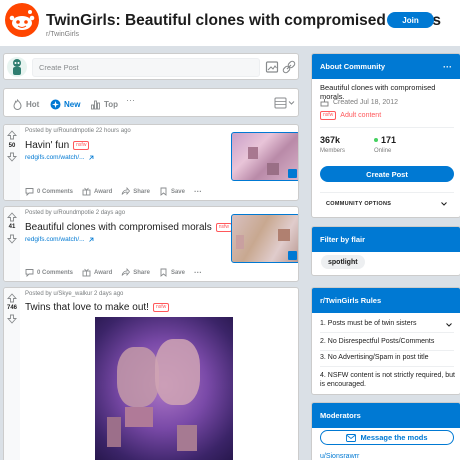  I want to click on tab-label: New, so click(72, 104).